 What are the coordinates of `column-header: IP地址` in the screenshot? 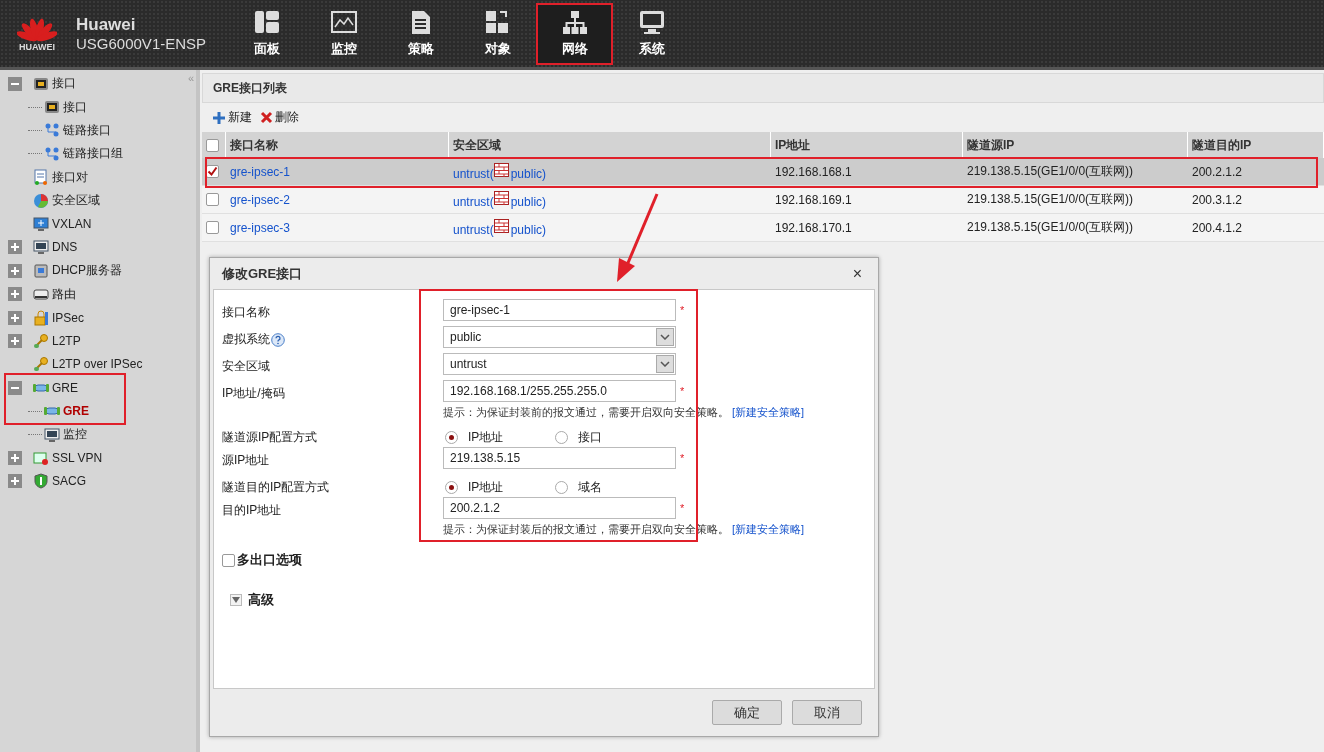 It's located at (867, 145).